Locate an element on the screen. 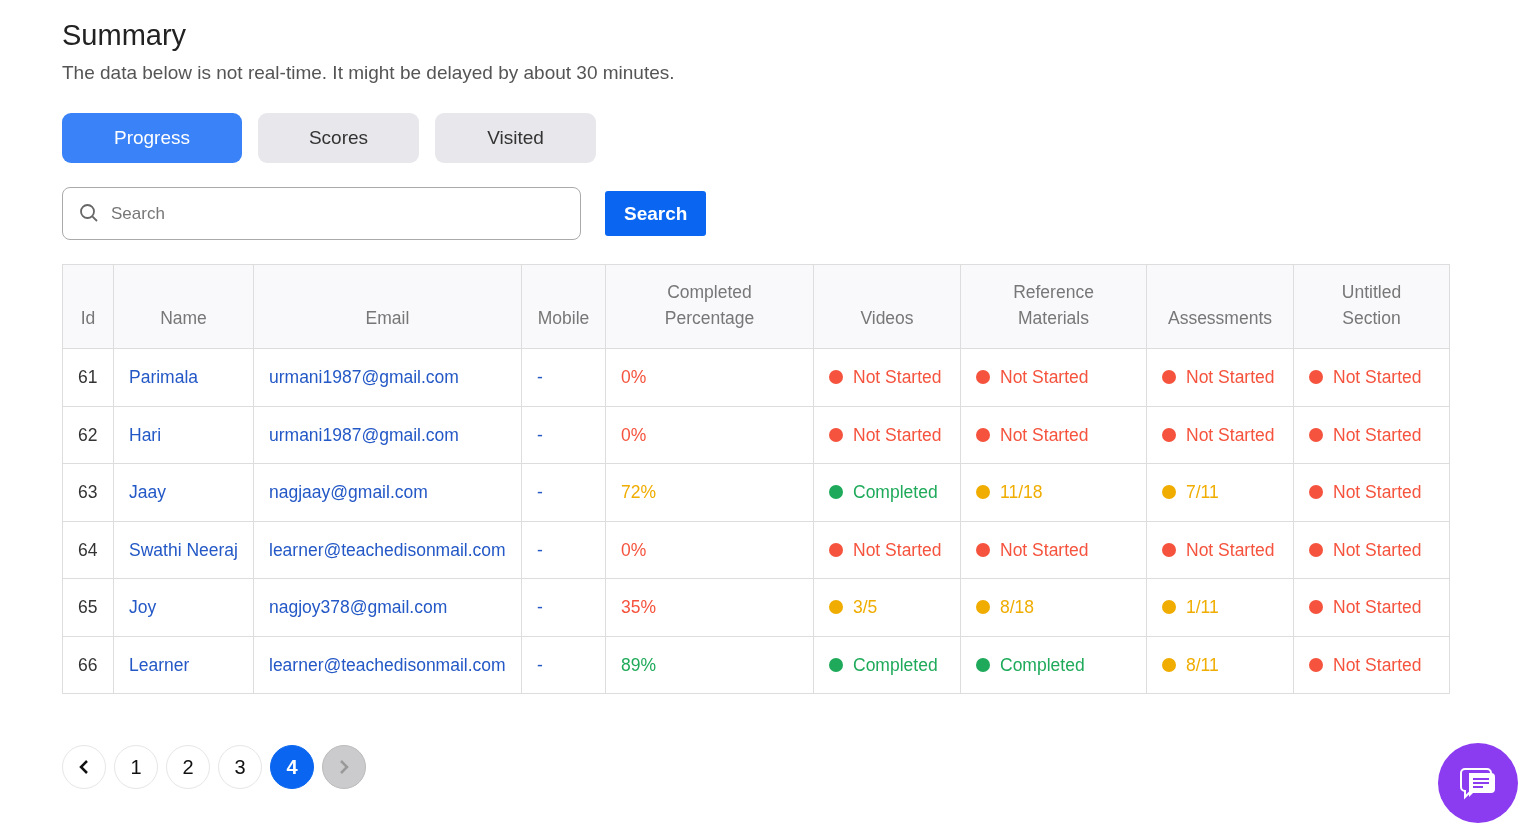 This screenshot has height=838, width=1532. name-link: Jaay is located at coordinates (183, 492).